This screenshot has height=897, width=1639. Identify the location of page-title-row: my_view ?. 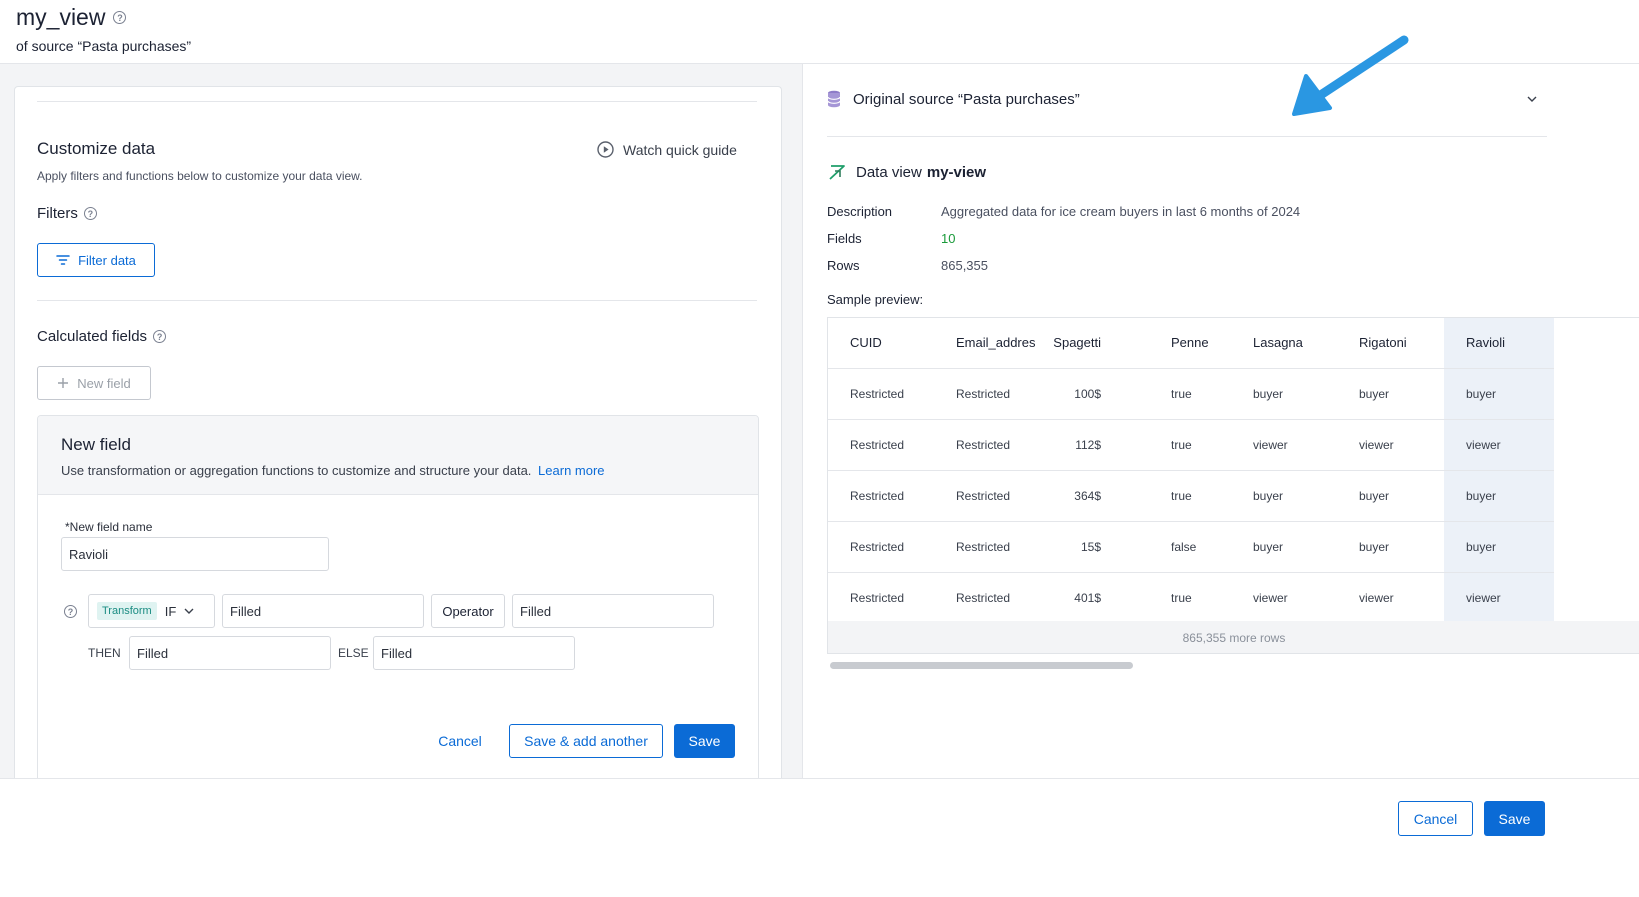
(71, 17).